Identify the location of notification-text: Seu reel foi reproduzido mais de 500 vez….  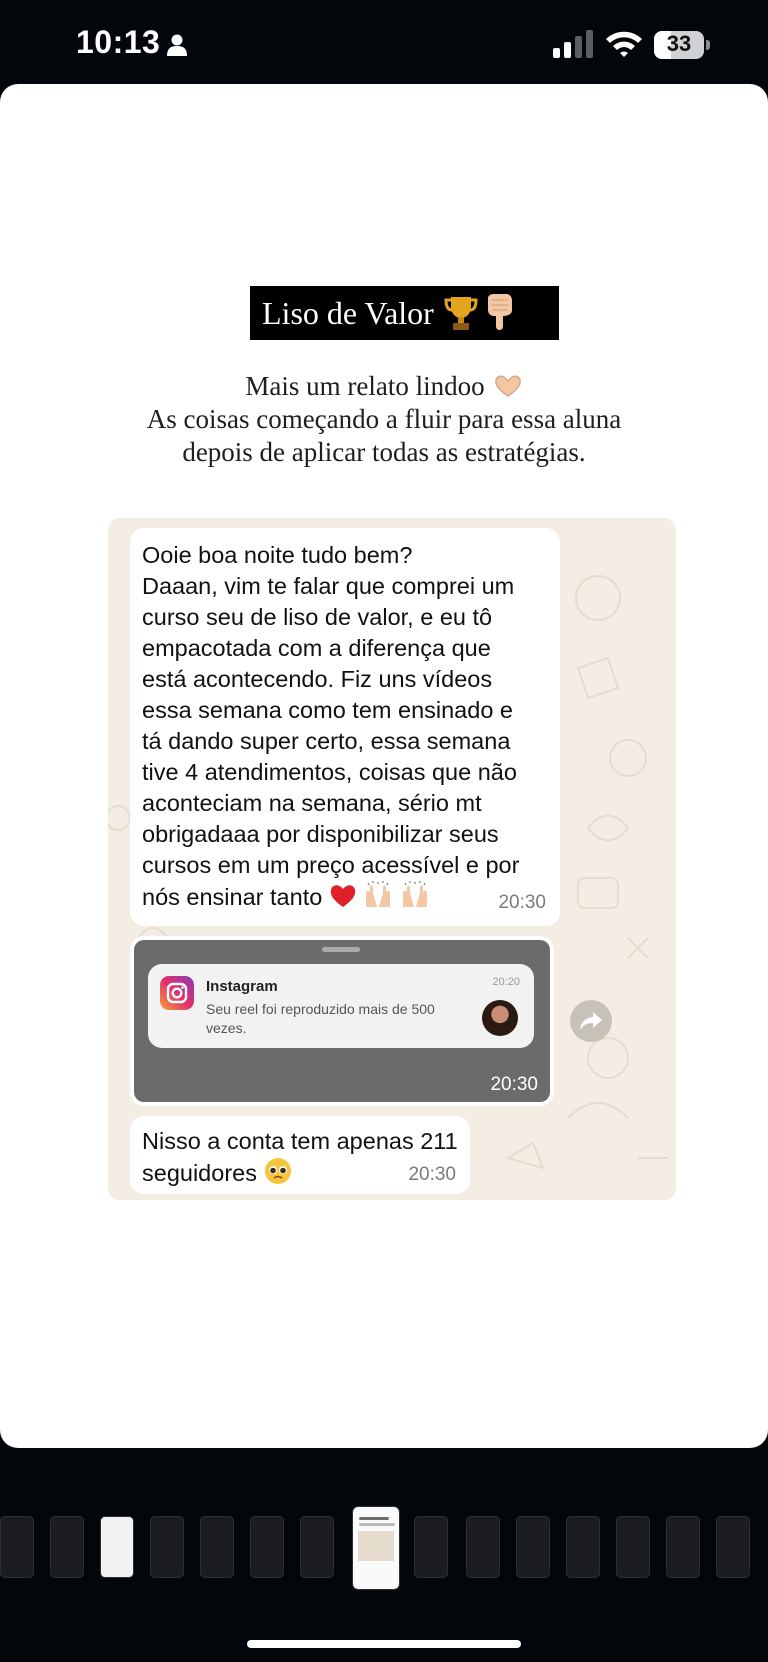
(320, 1018).